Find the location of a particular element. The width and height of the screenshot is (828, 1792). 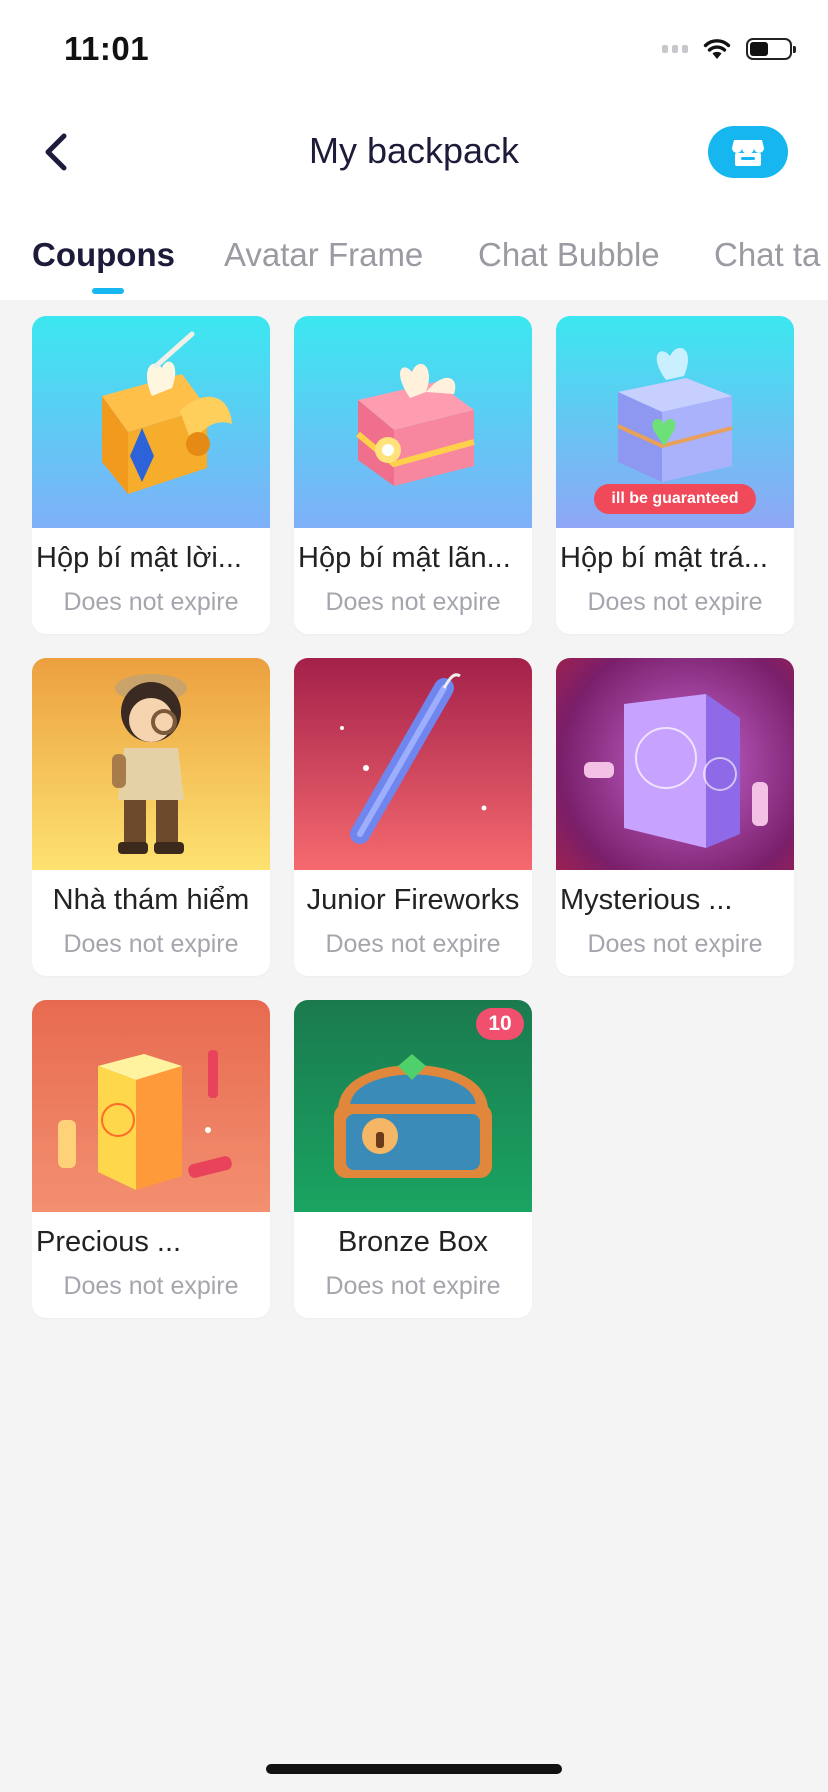

item-card: 10 Bronze Box Does not expire is located at coordinates (413, 1159).